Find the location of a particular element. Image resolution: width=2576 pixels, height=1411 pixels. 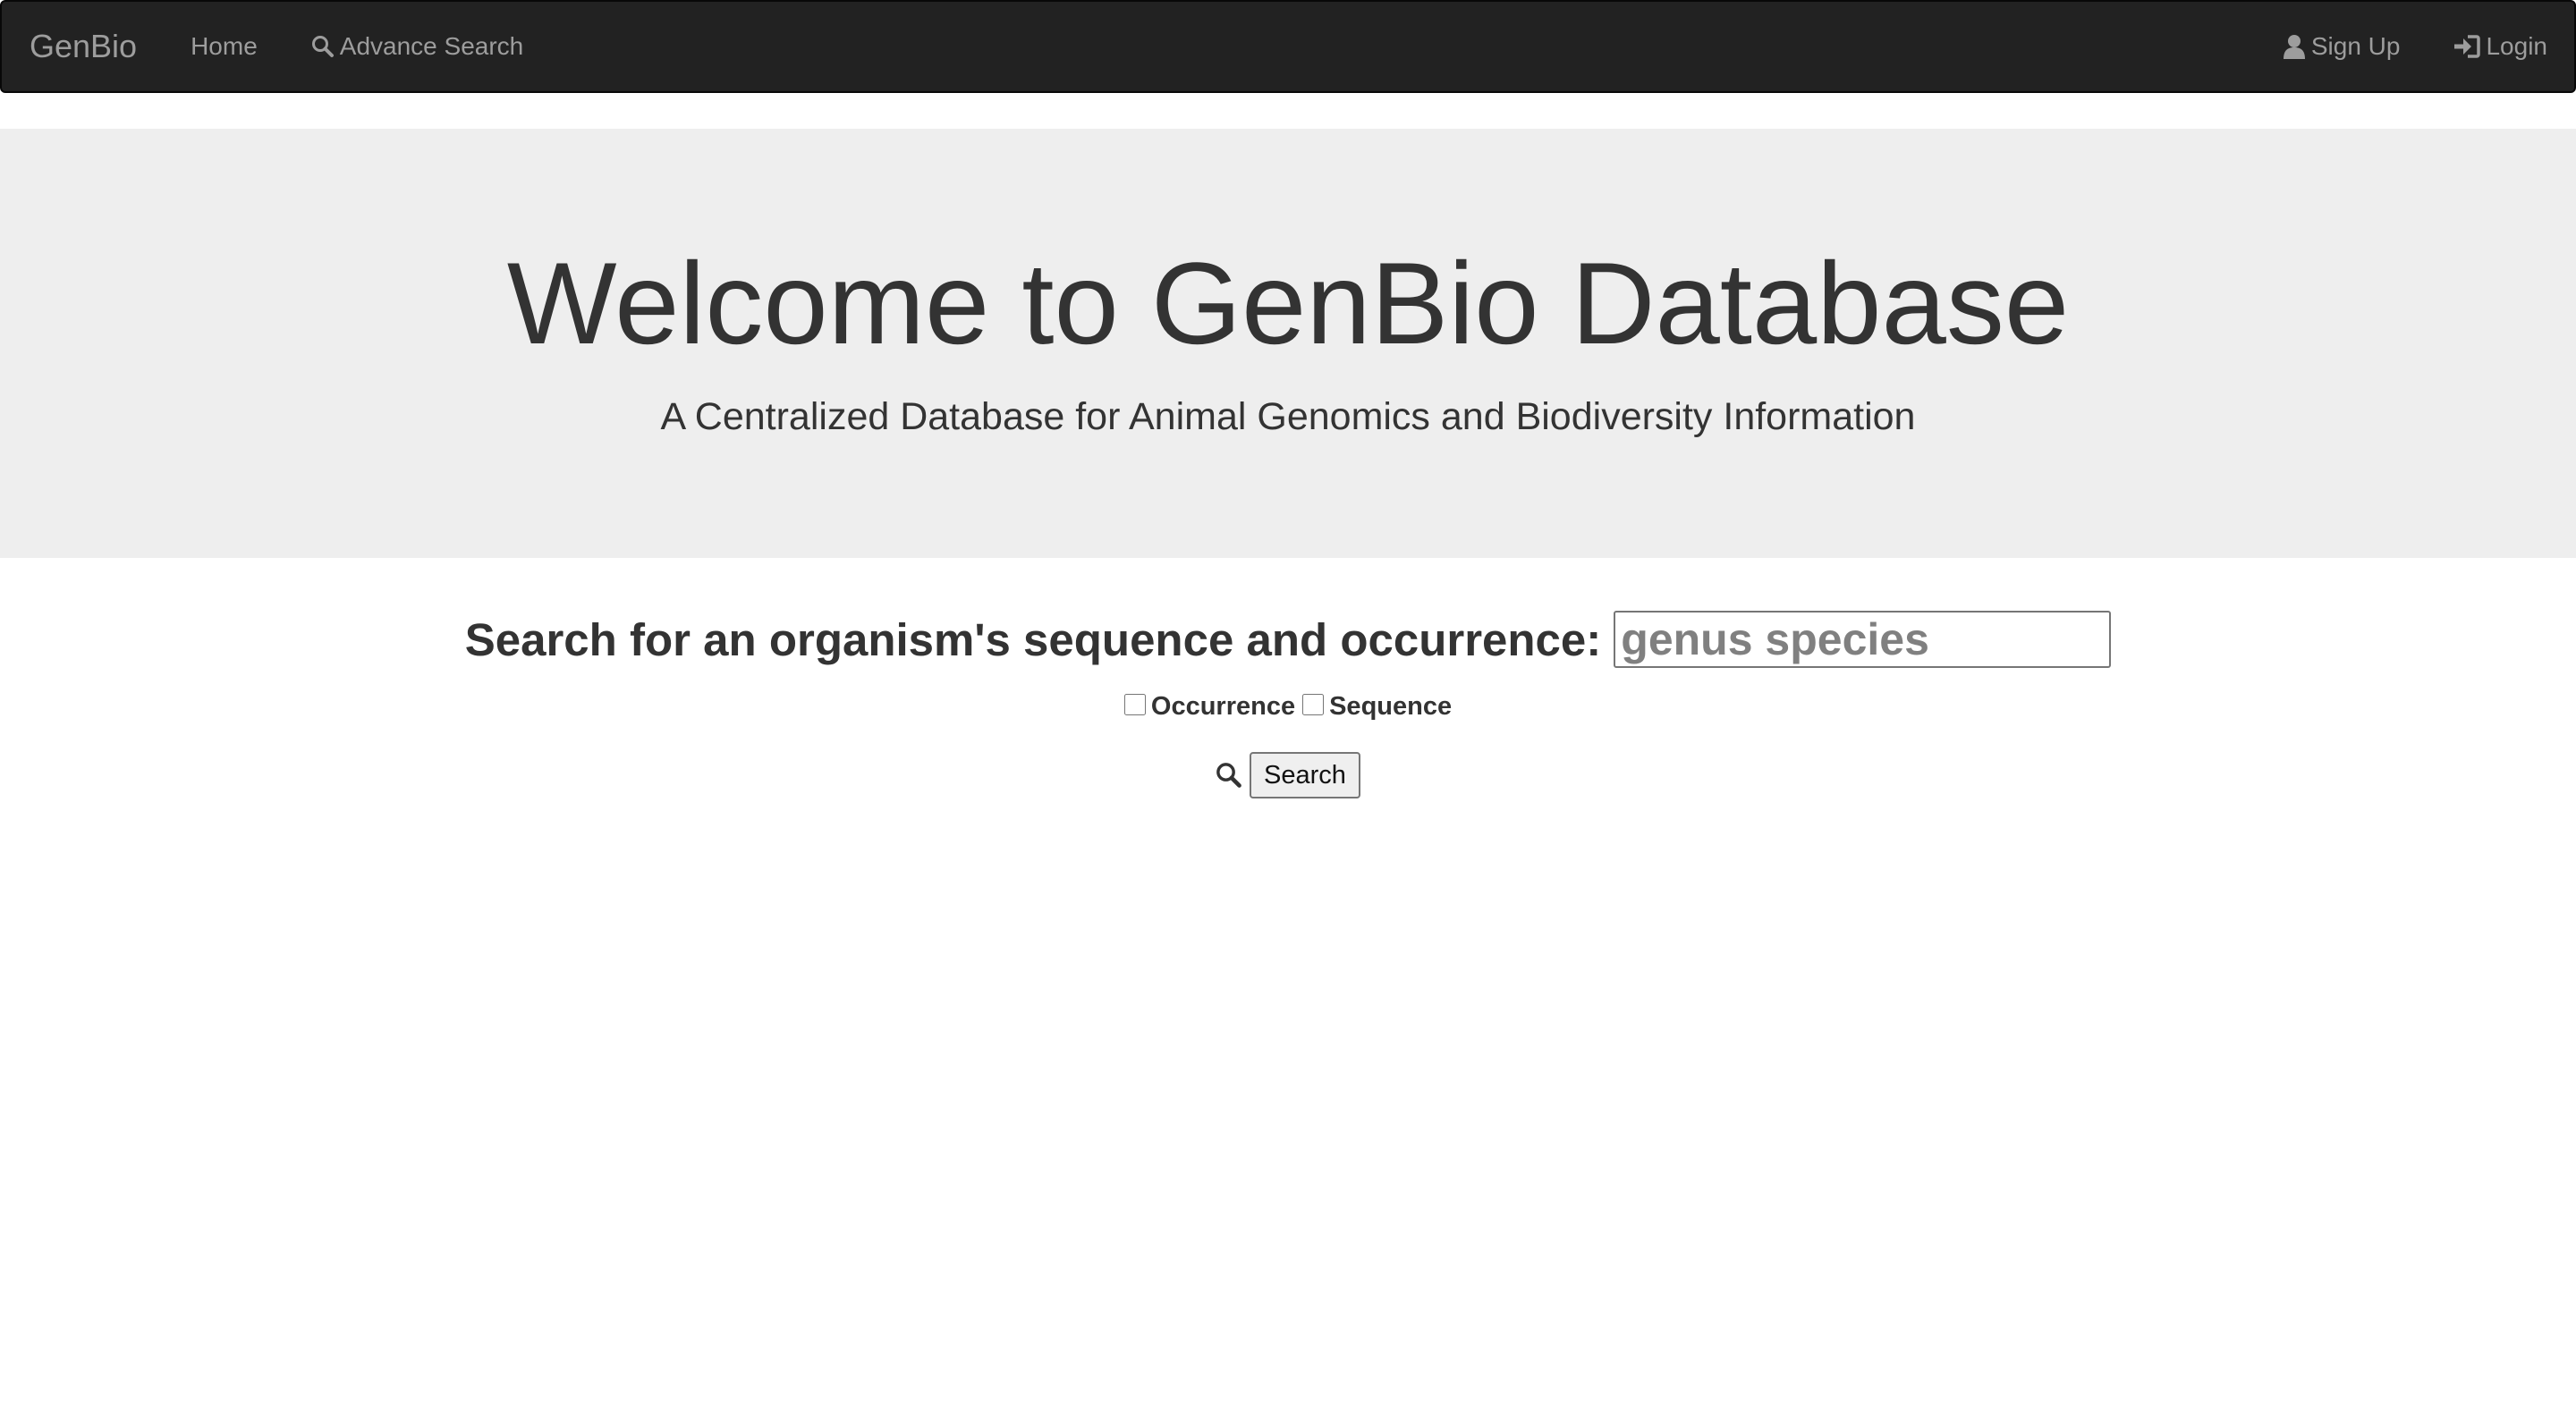

log-in-icon is located at coordinates (2467, 46).